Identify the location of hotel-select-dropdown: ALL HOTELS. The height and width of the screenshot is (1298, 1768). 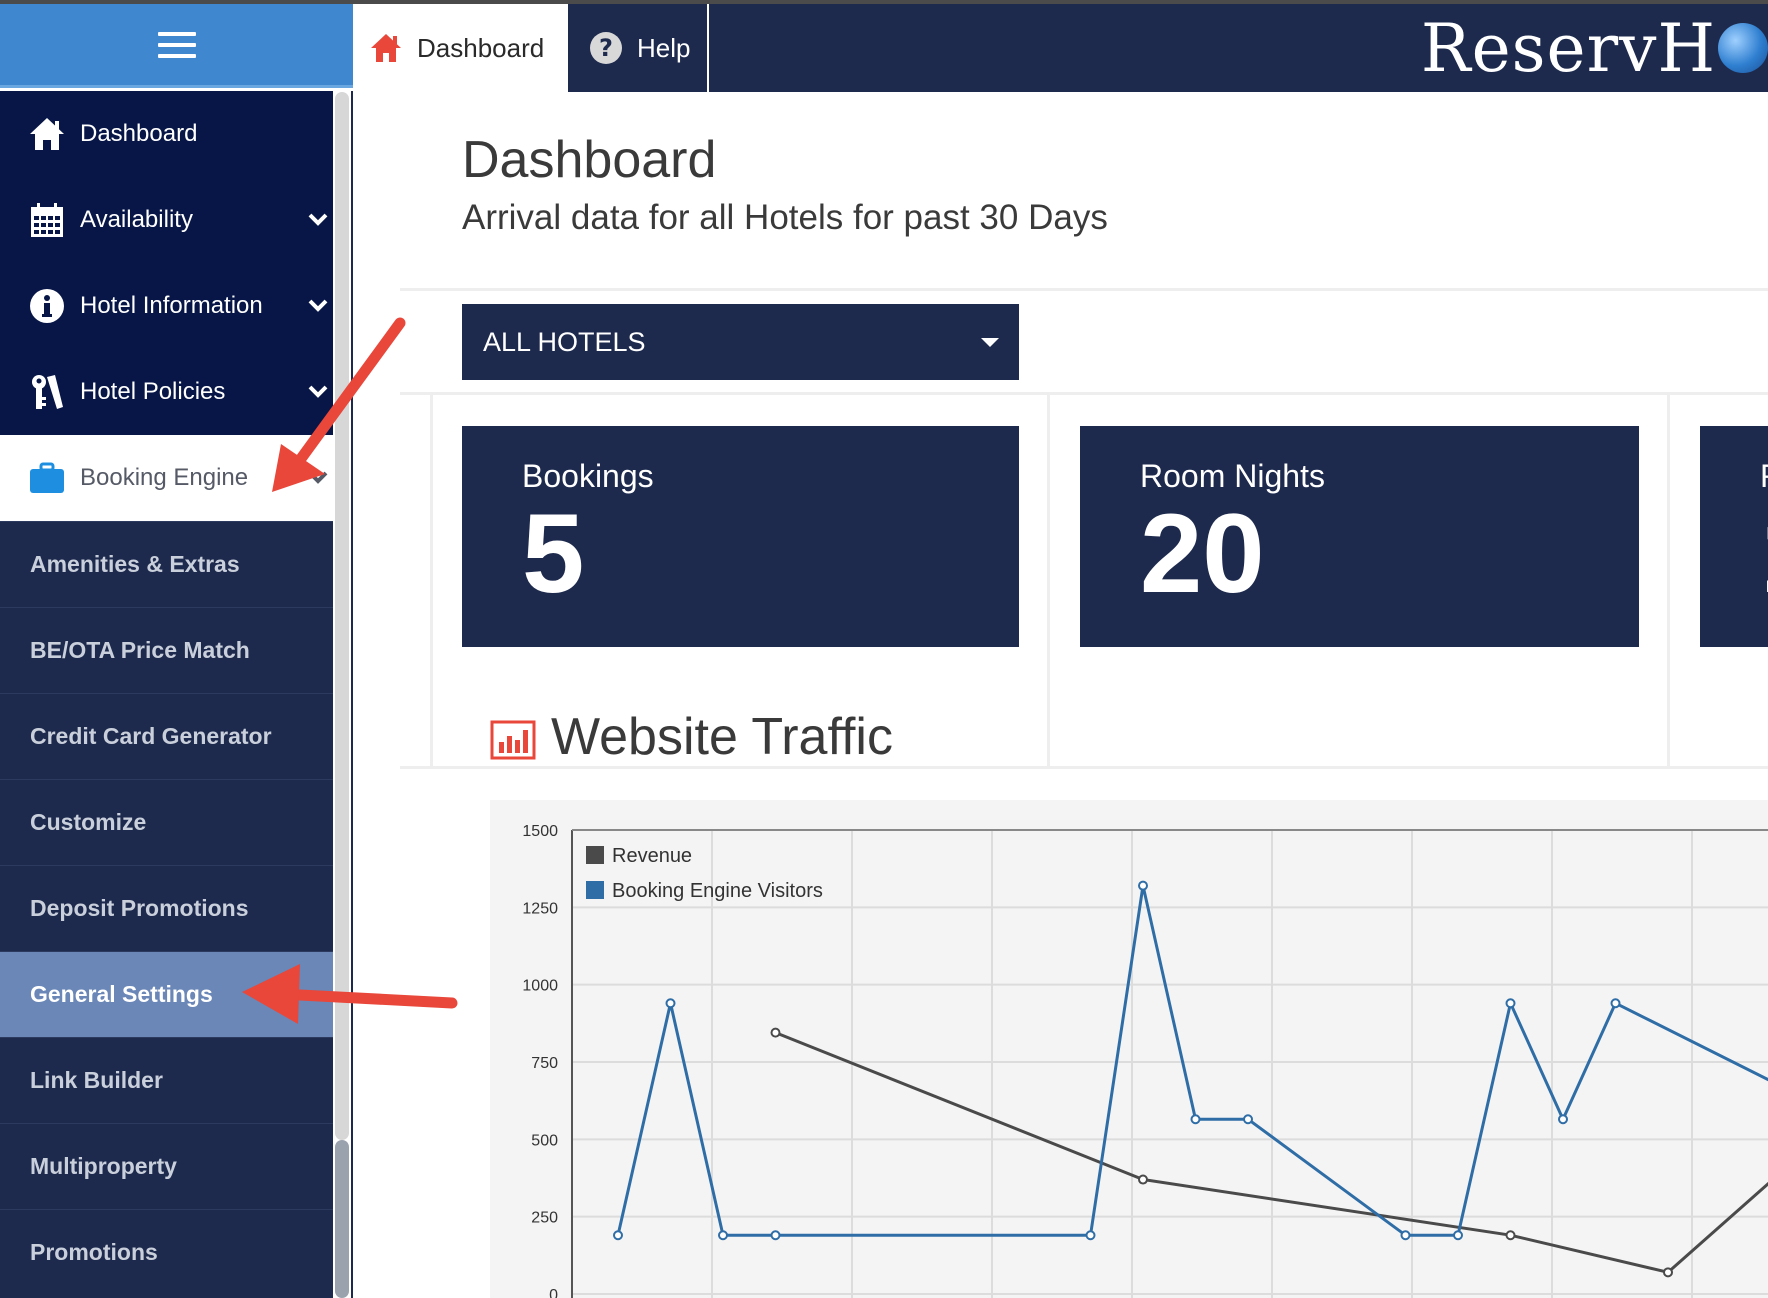
(740, 342).